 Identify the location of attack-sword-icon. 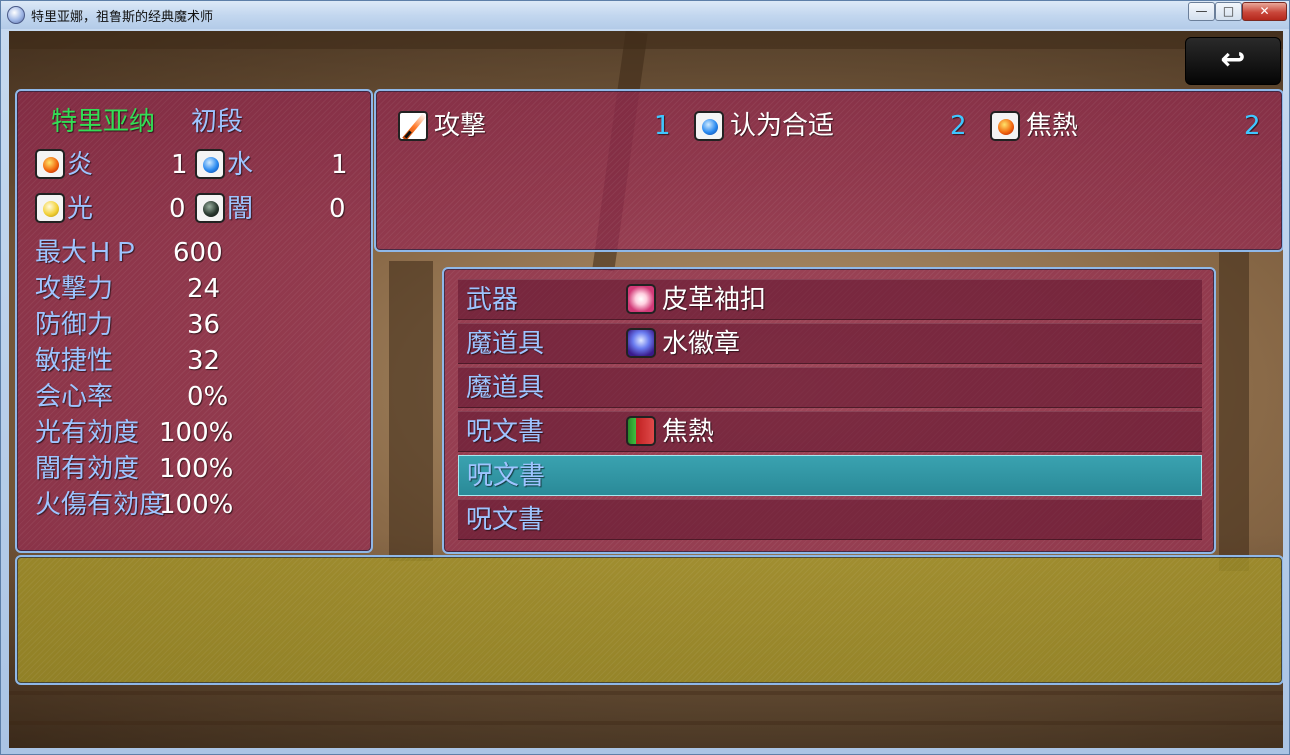
(413, 126).